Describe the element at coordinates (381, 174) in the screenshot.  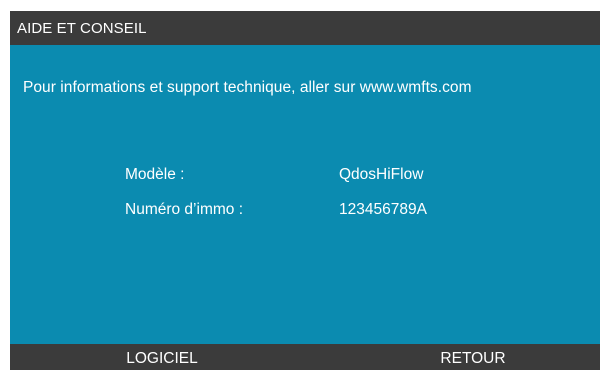
I see `model-value: QdosHiFlow` at that location.